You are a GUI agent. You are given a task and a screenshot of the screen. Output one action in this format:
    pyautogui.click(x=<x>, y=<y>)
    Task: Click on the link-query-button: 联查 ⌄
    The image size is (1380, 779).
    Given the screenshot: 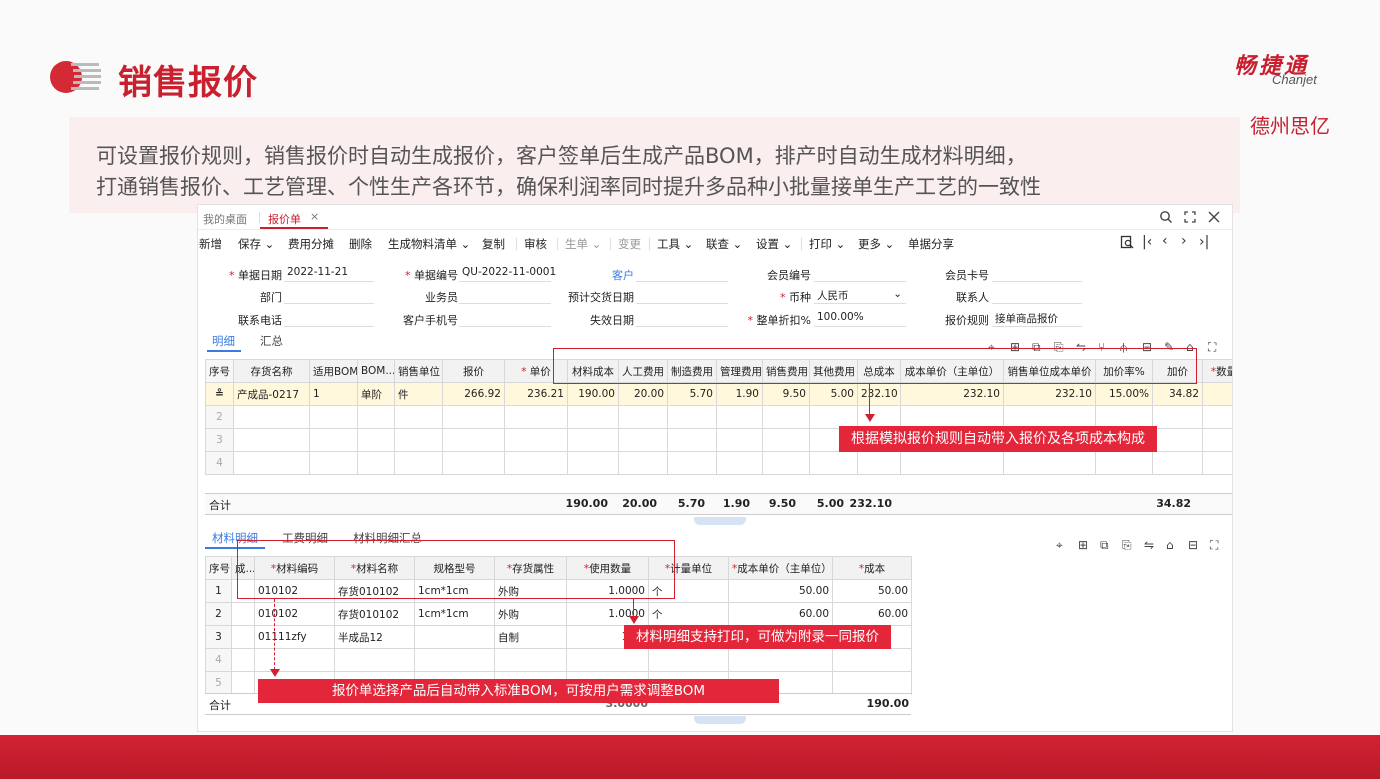 What is the action you would take?
    pyautogui.click(x=724, y=244)
    